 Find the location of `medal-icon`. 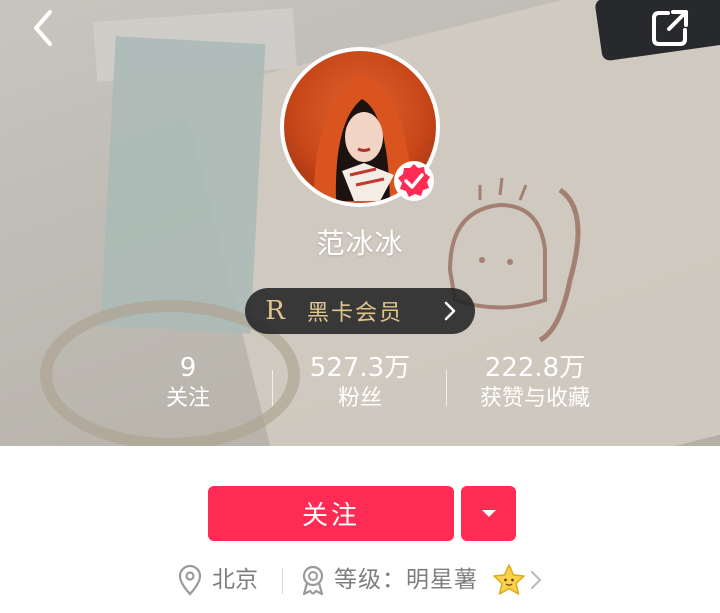

medal-icon is located at coordinates (313, 580).